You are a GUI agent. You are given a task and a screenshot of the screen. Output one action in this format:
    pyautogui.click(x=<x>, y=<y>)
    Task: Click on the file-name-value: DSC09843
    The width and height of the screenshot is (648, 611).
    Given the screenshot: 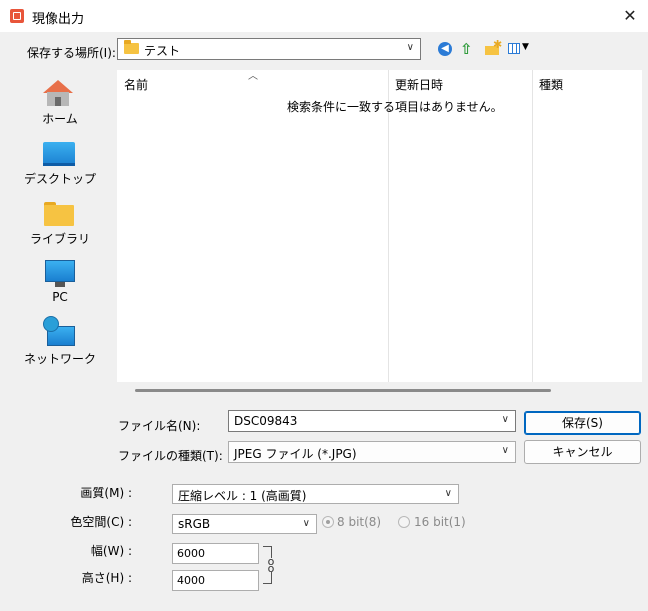 What is the action you would take?
    pyautogui.click(x=266, y=421)
    